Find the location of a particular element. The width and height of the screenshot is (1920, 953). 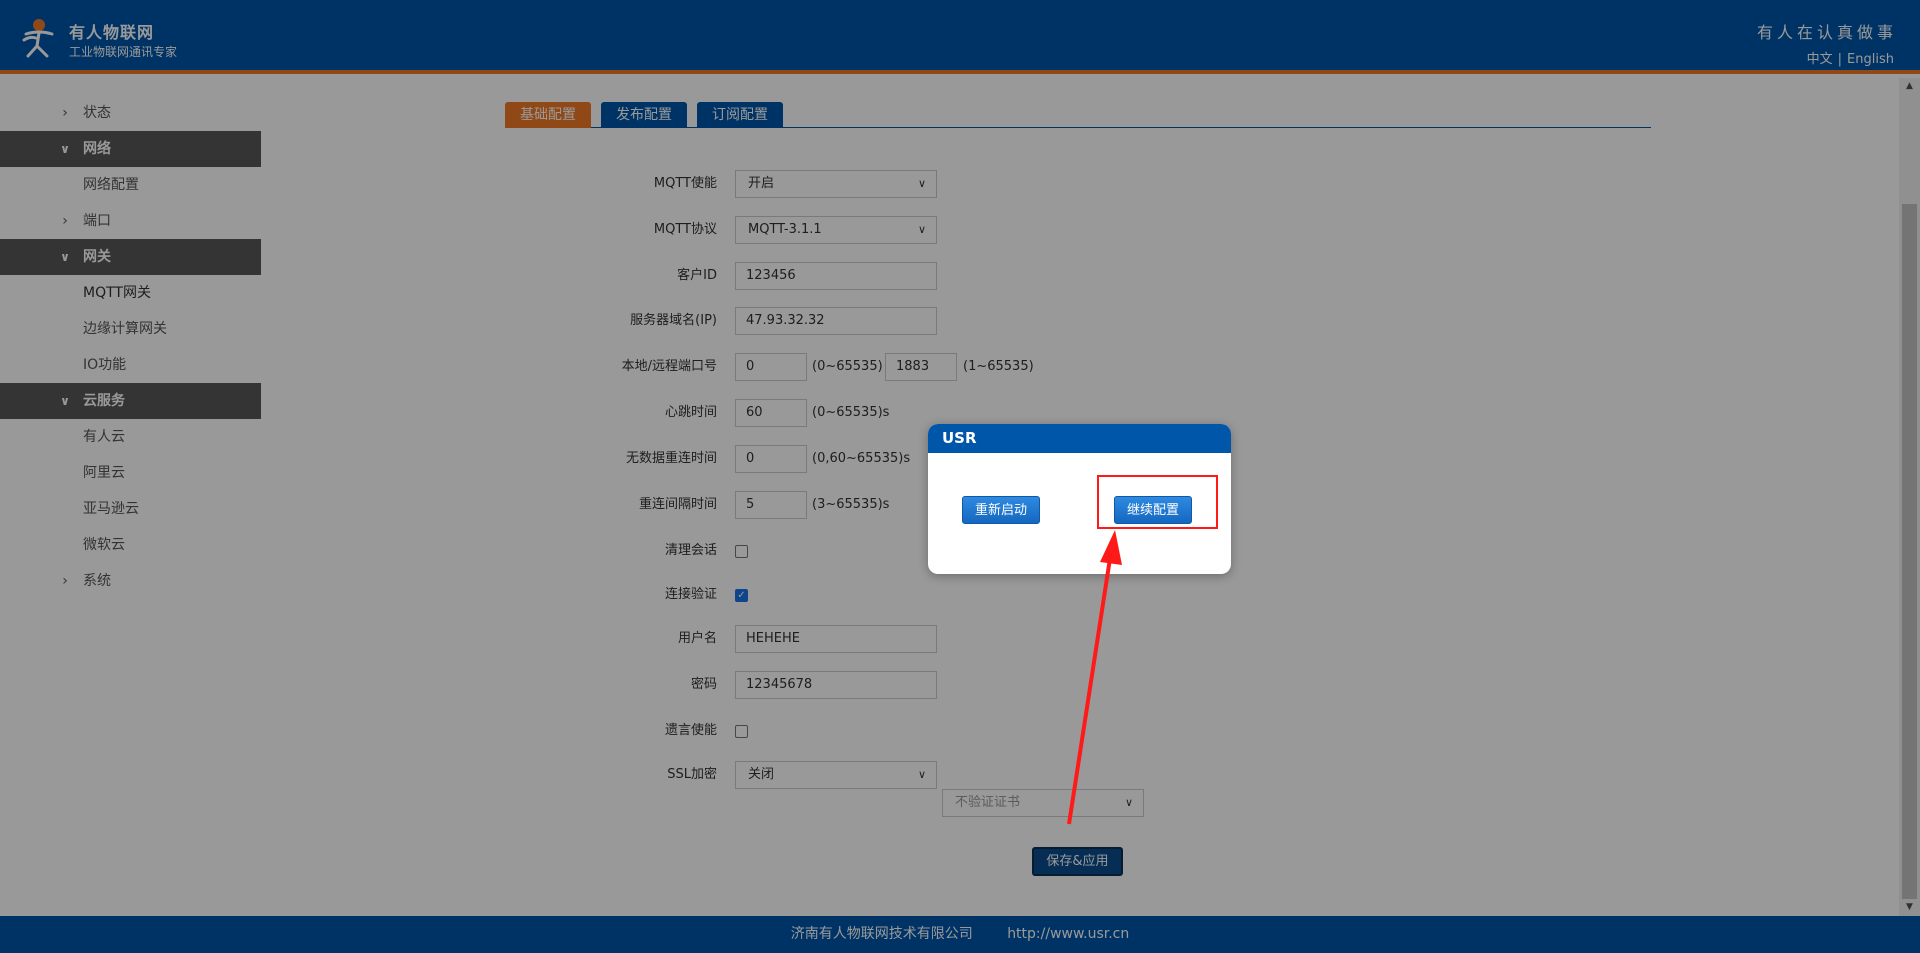

highlight-box is located at coordinates (1157, 502).